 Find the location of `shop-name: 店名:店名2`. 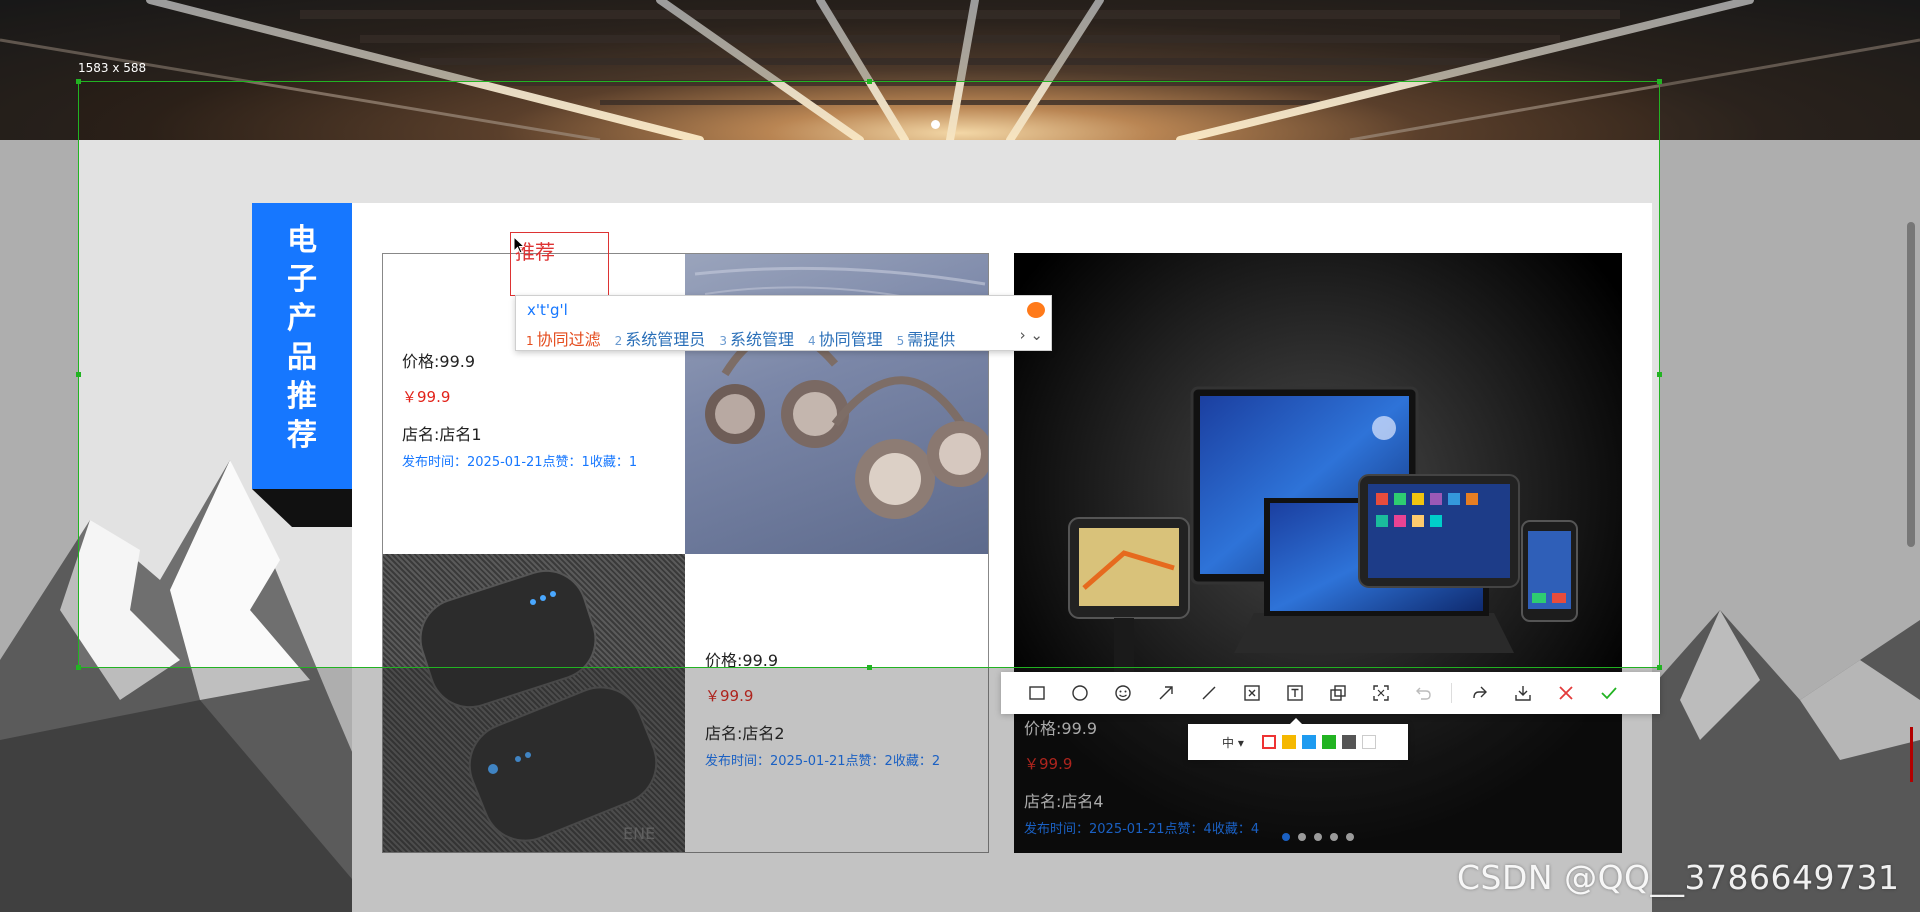

shop-name: 店名:店名2 is located at coordinates (745, 733).